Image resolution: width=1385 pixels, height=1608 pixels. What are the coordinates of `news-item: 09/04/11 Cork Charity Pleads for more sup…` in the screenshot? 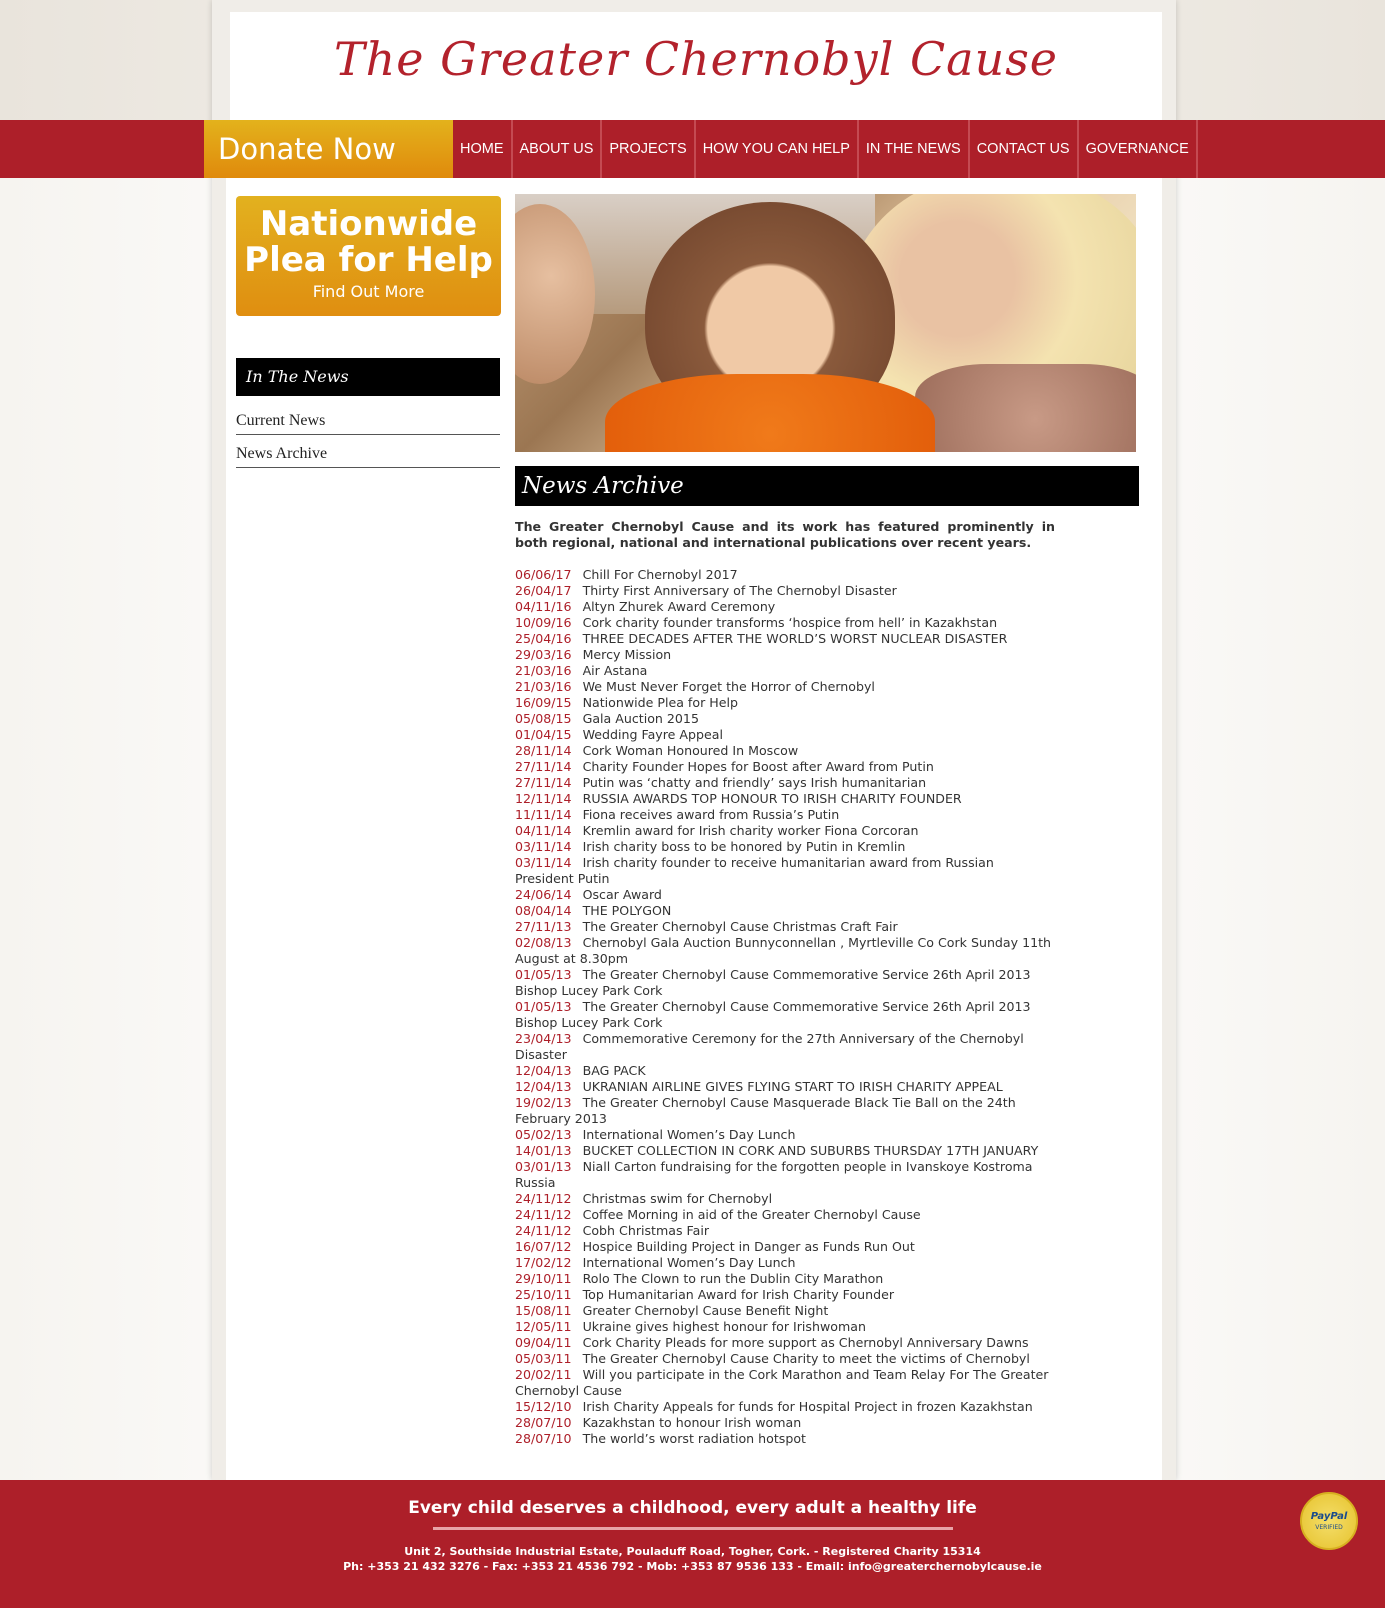 It's located at (785, 1343).